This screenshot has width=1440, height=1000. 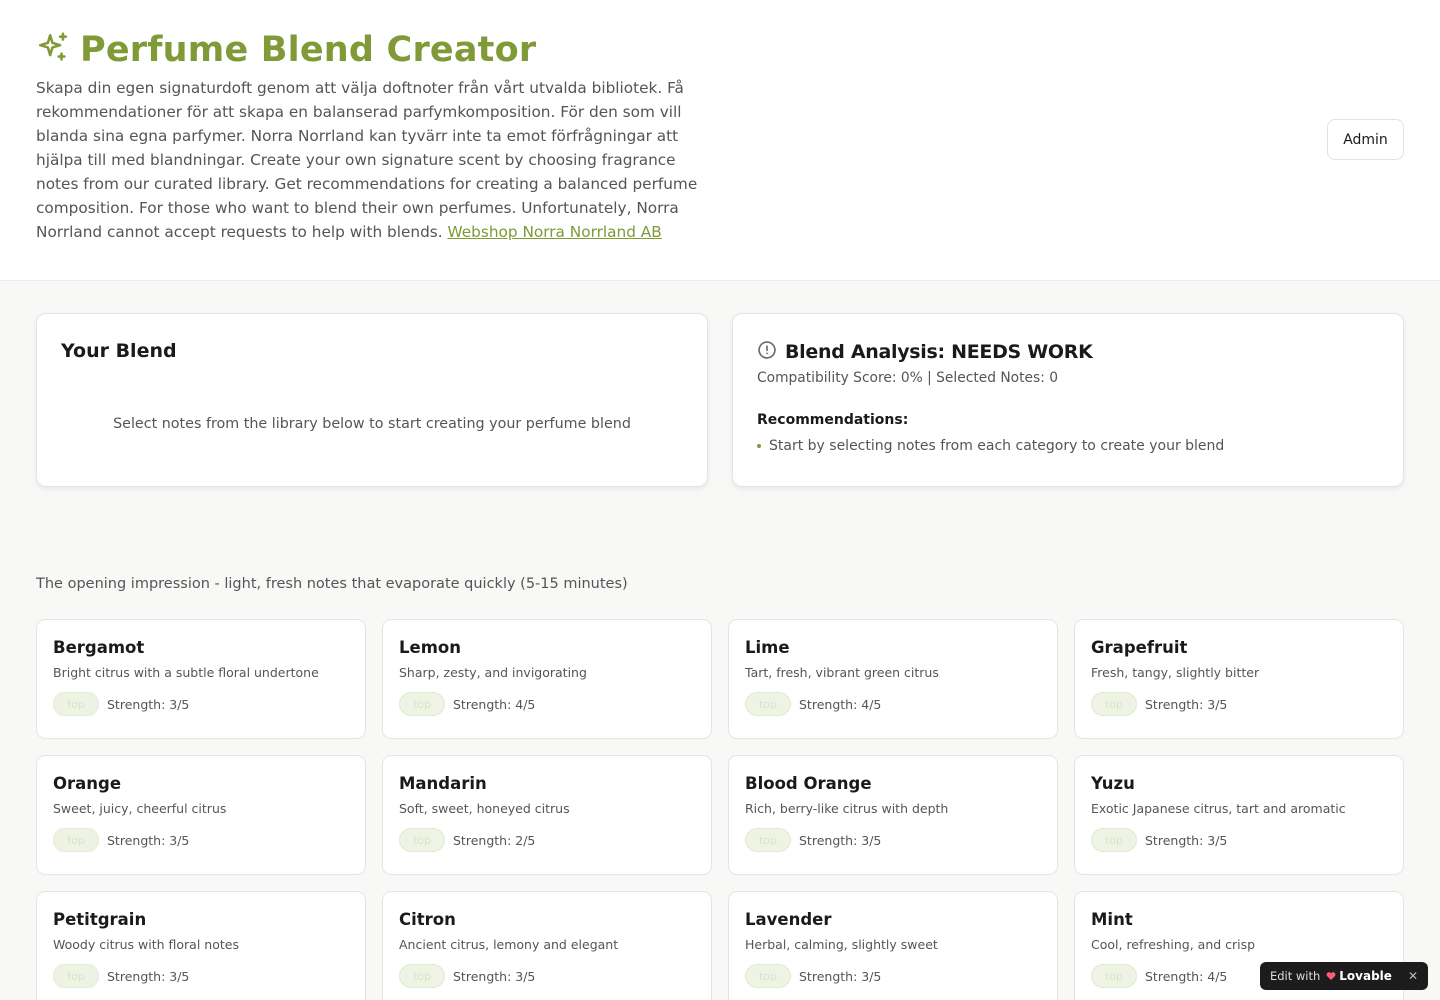 I want to click on note-description: Sharp, zesty, and invigorating, so click(x=493, y=672).